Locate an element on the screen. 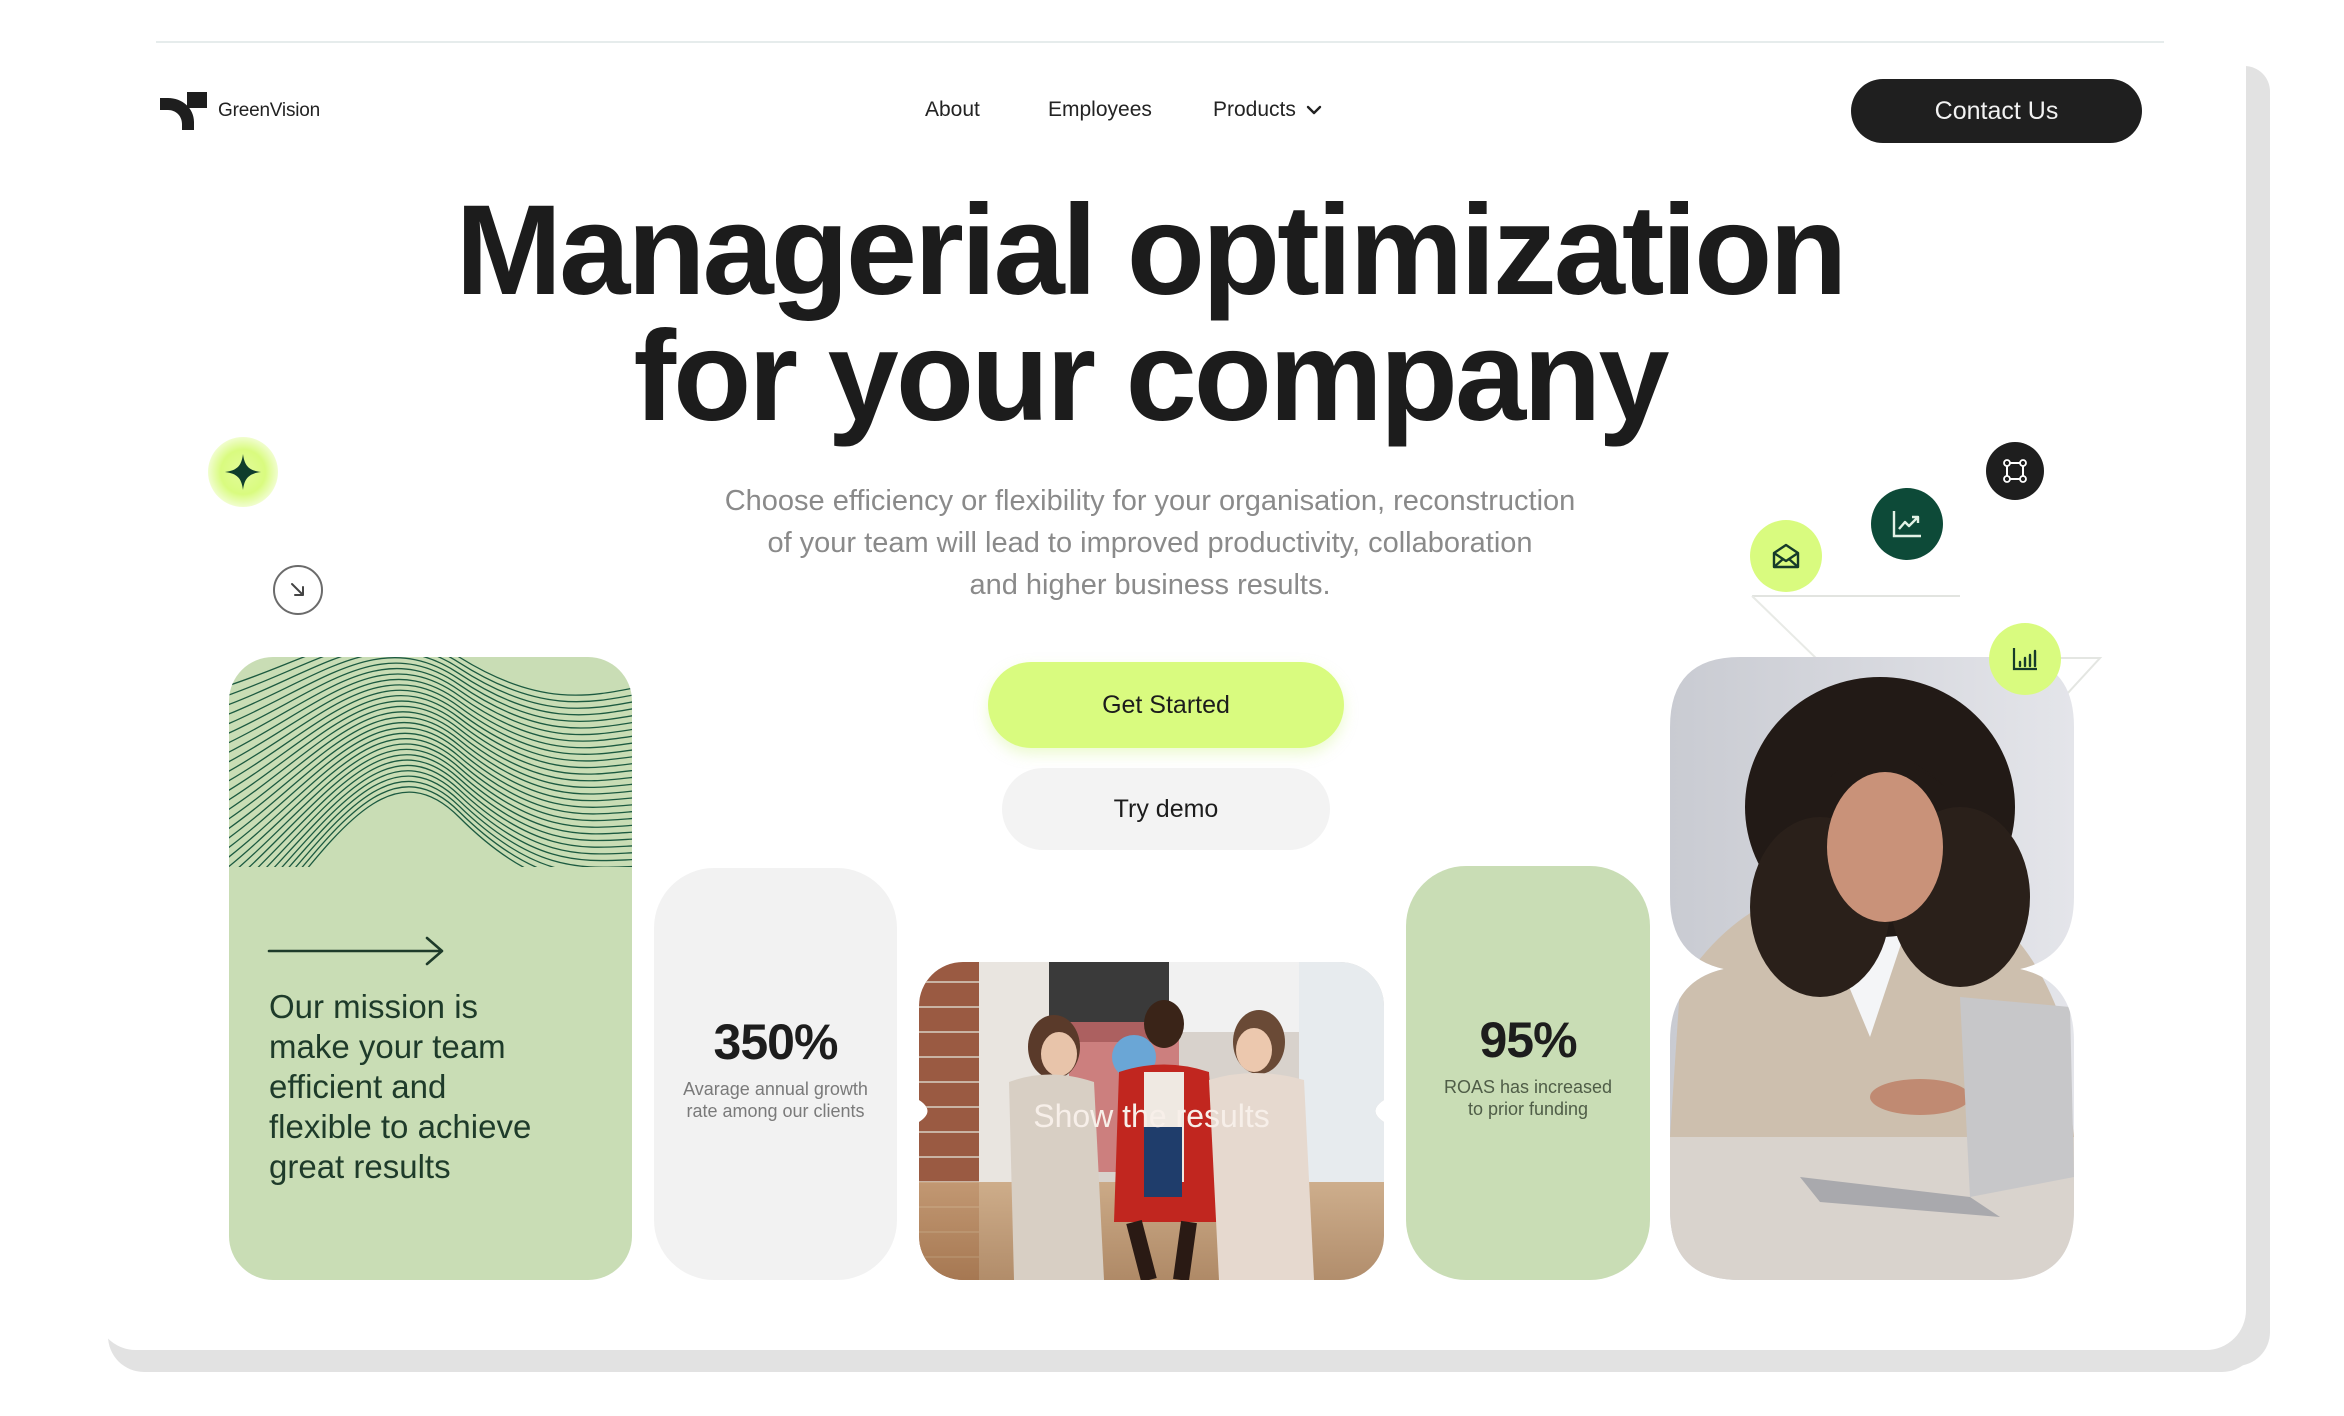 Image resolution: width=2344 pixels, height=1416 pixels. arrow-right-icon is located at coordinates (355, 951).